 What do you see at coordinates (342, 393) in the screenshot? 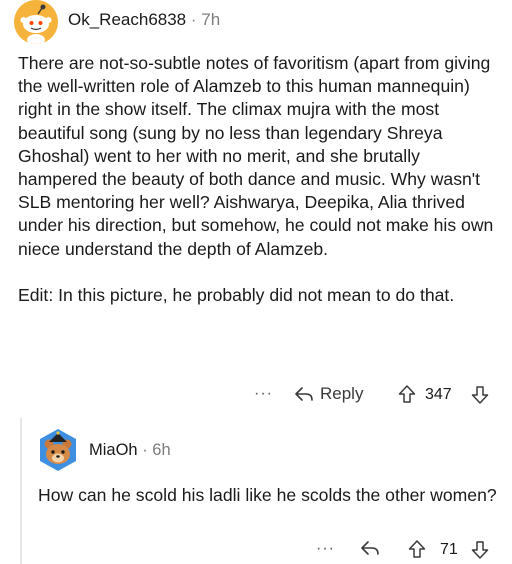
I see `reply-label: Reply` at bounding box center [342, 393].